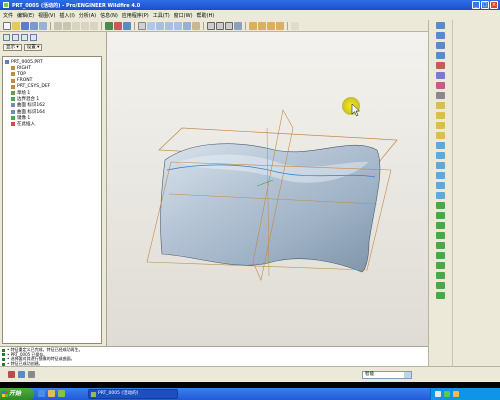 The image size is (500, 400). I want to click on chamfer-tool-icon, so click(440, 195).